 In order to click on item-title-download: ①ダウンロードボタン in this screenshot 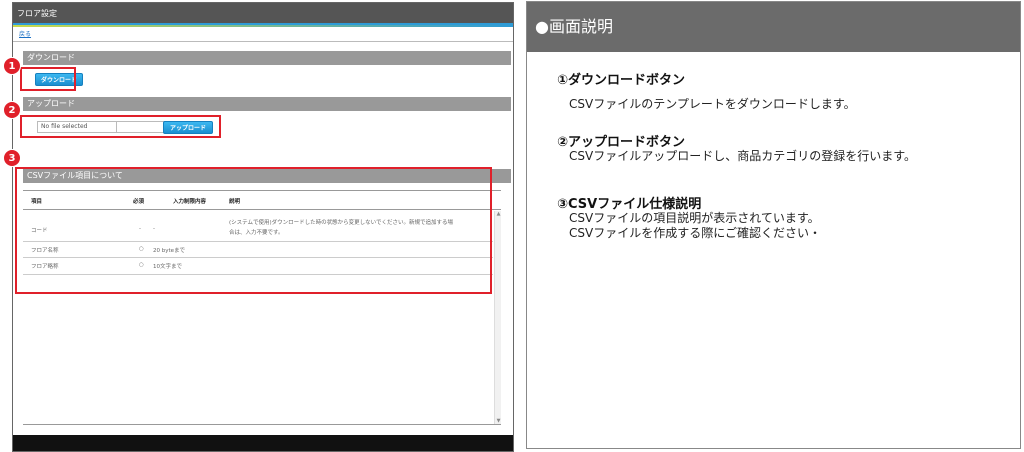, I will do `click(621, 80)`.